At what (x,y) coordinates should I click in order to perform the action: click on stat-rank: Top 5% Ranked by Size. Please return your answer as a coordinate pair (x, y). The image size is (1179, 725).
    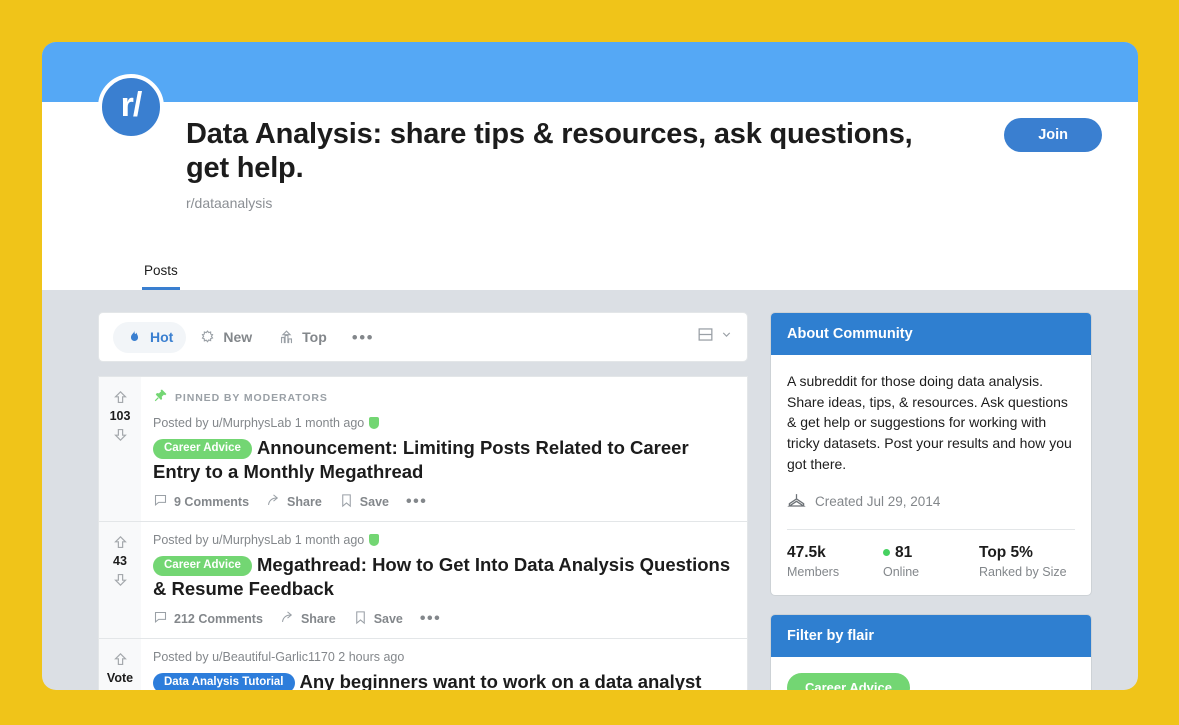
    Looking at the image, I should click on (1027, 561).